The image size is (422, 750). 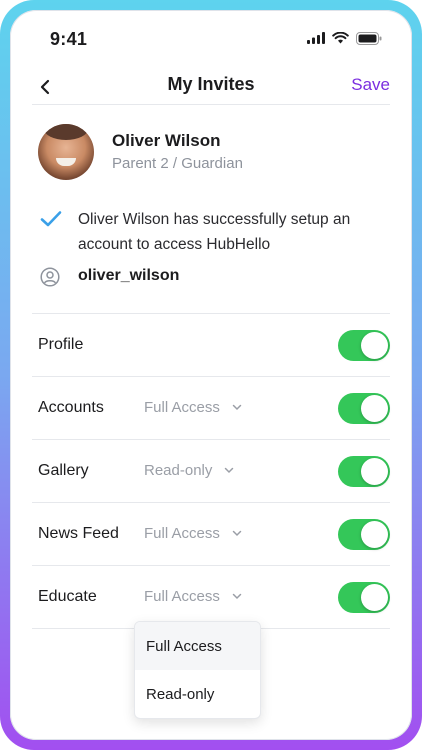 I want to click on gallery-toggle, so click(x=364, y=471).